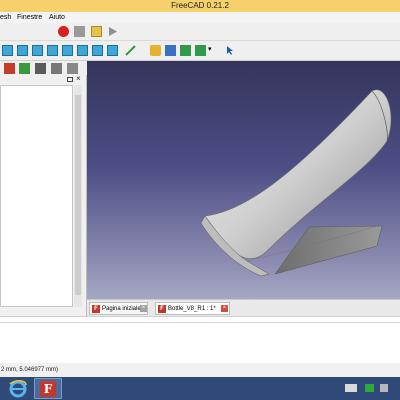  I want to click on view-rear-icon, so click(82, 50).